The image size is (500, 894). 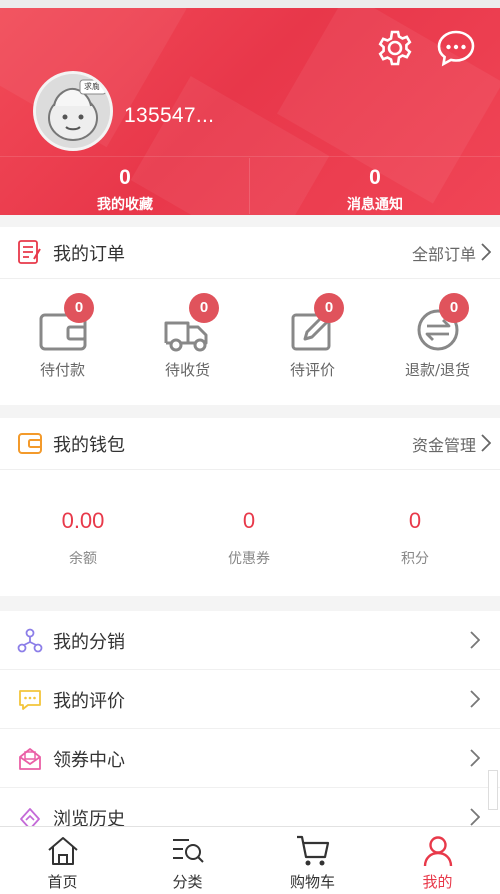 I want to click on order-pending-payment: 0 待付款, so click(x=62, y=336).